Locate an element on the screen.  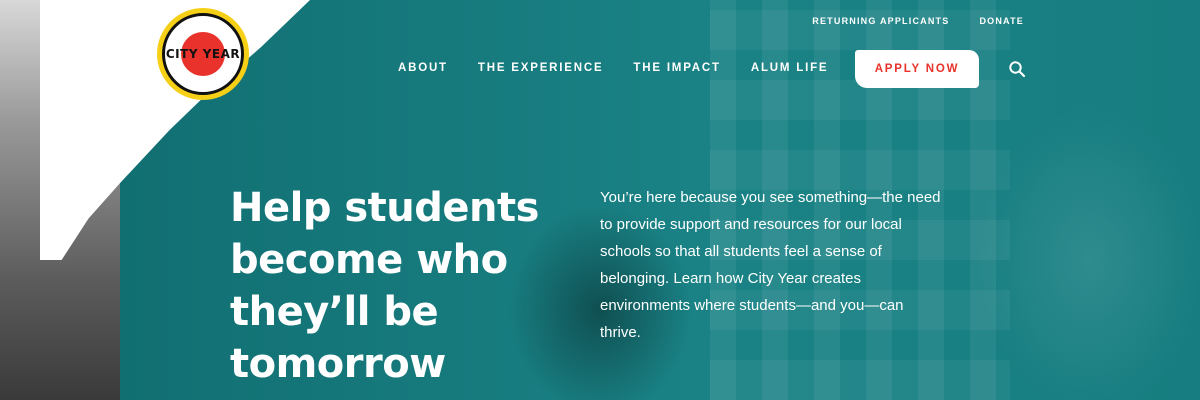
logo-text: CITY YEAR is located at coordinates (203, 54).